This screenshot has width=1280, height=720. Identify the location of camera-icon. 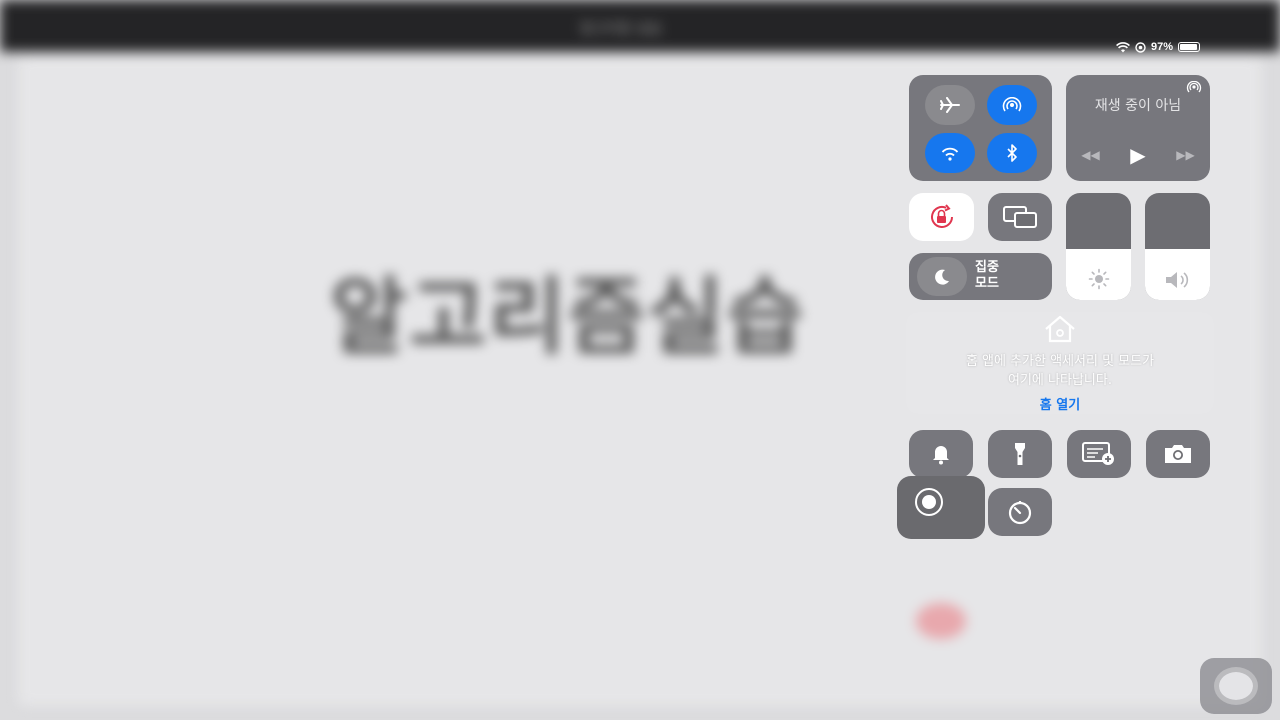
(1178, 454).